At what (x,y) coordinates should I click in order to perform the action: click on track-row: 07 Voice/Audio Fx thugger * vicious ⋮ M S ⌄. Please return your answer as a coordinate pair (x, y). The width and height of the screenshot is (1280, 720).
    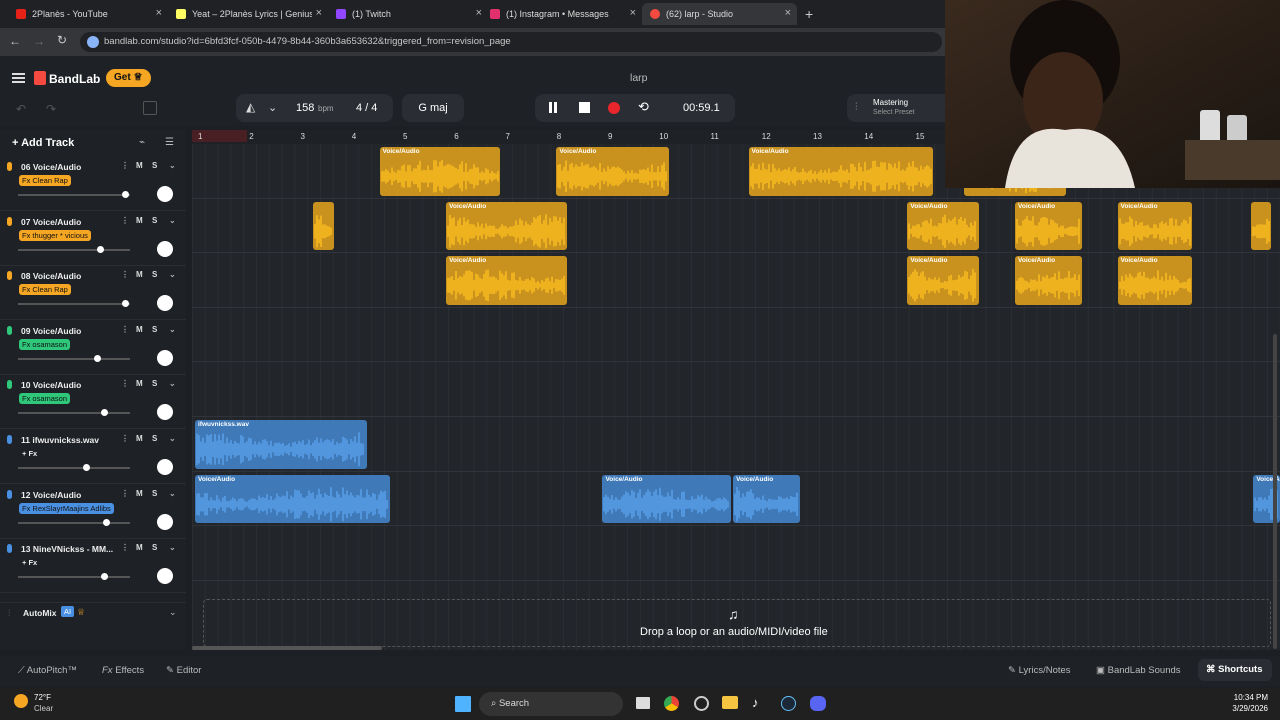
    Looking at the image, I should click on (93, 239).